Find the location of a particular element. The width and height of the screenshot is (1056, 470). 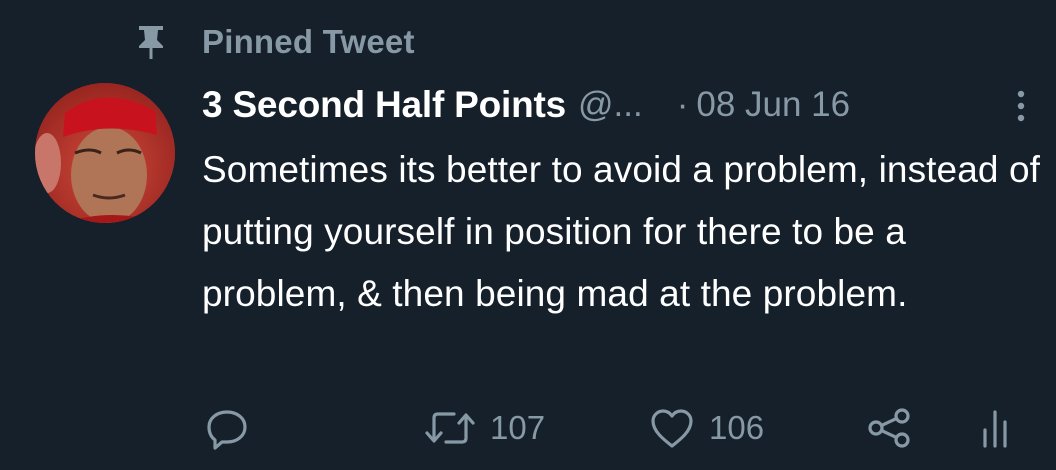

analytics-icon is located at coordinates (995, 428).